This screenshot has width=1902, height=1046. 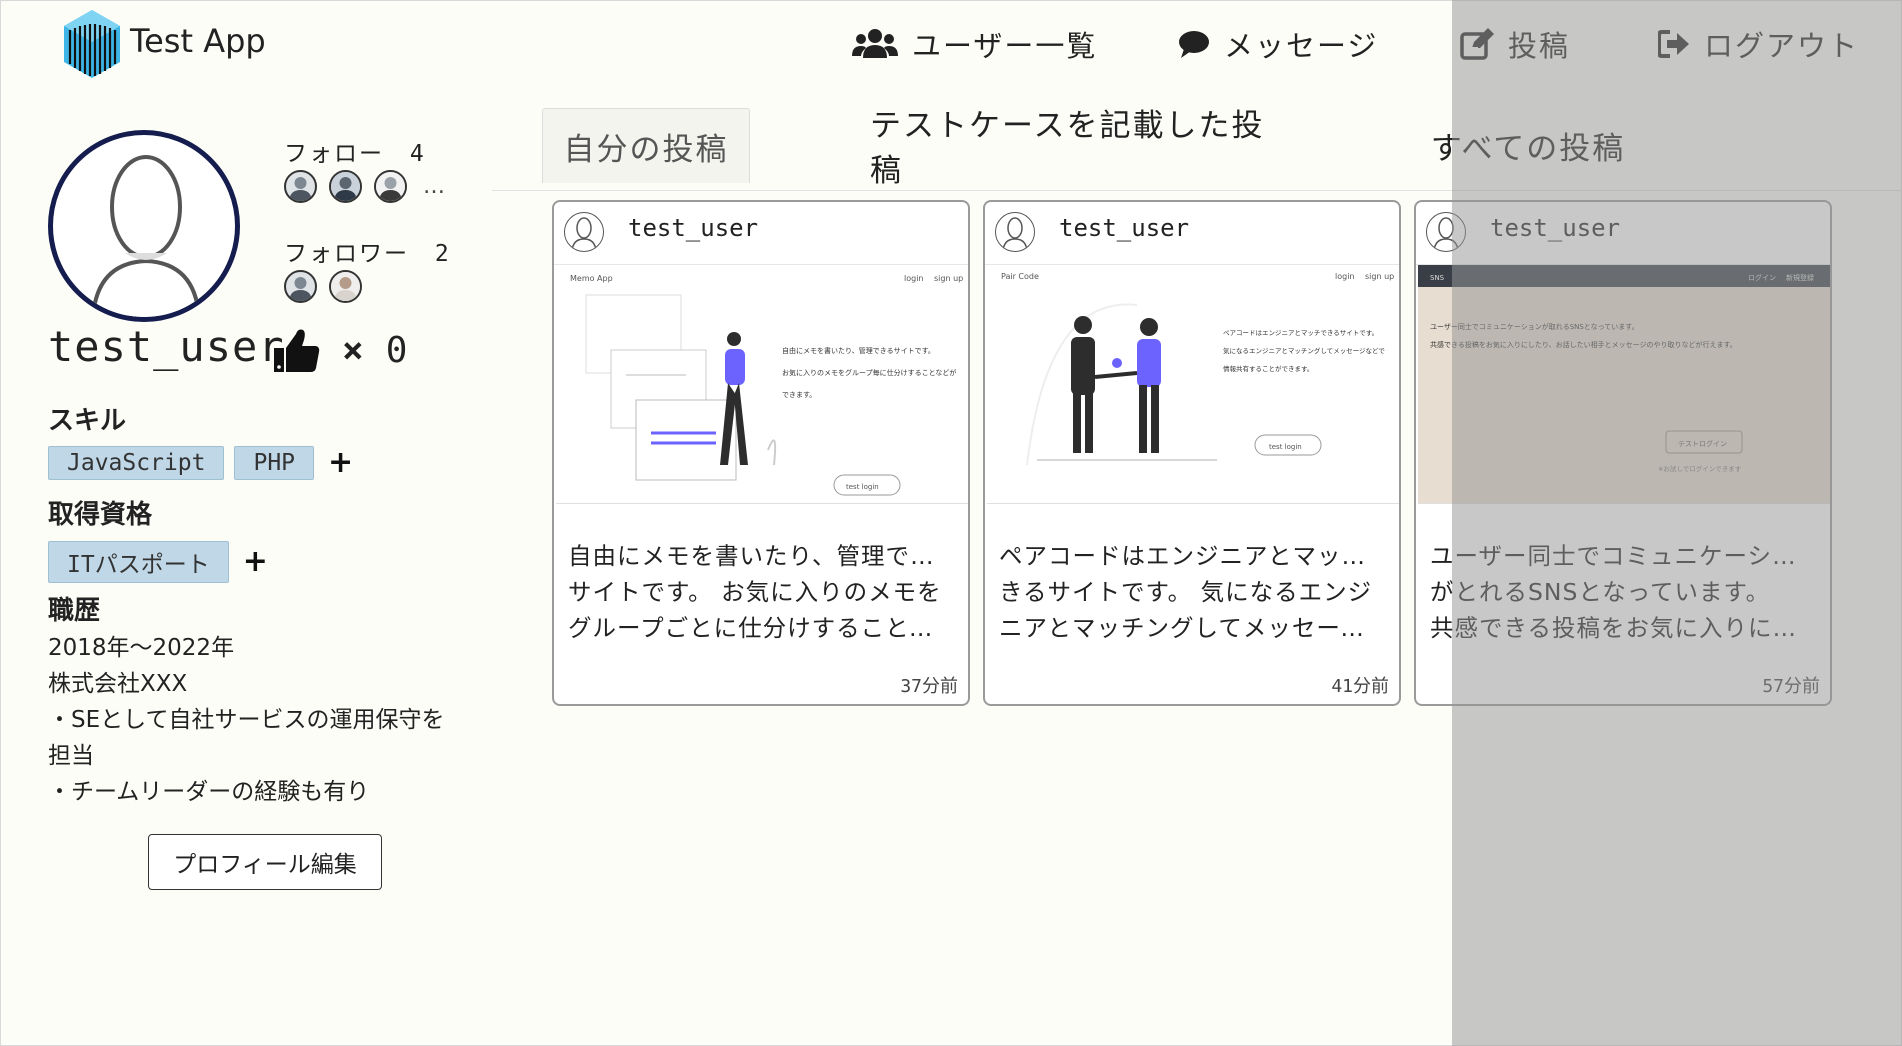 I want to click on thumb-nav: 新規登録, so click(x=1800, y=277).